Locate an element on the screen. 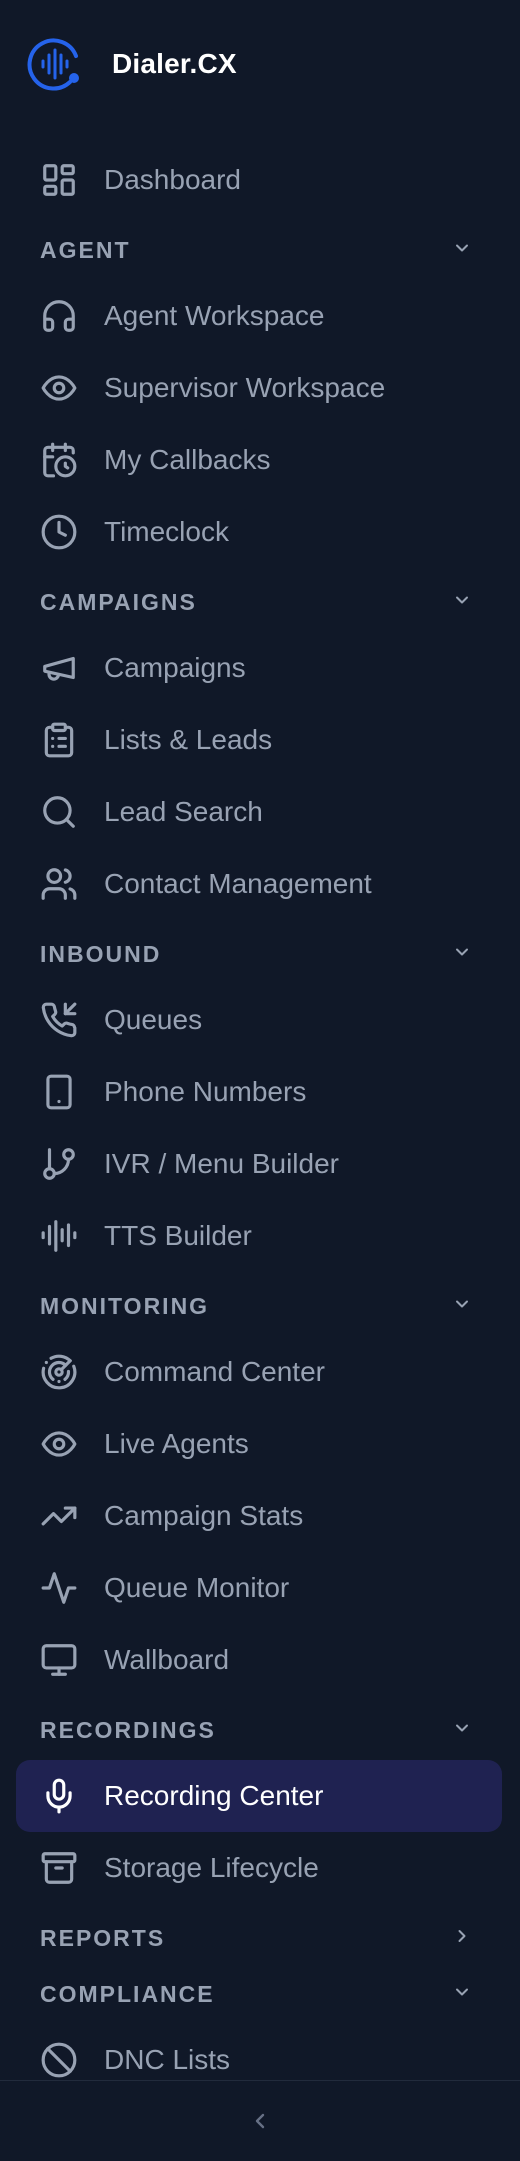 The width and height of the screenshot is (520, 2161). section-title: CAMPAIGNS is located at coordinates (118, 601).